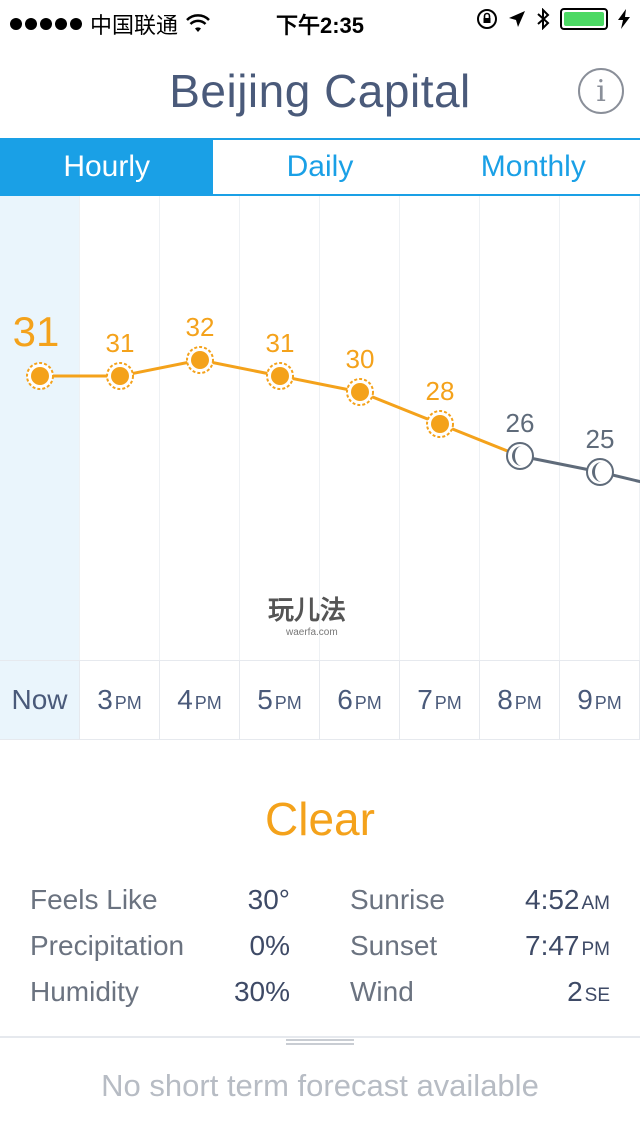  I want to click on wind-speed: 2, so click(575, 991).